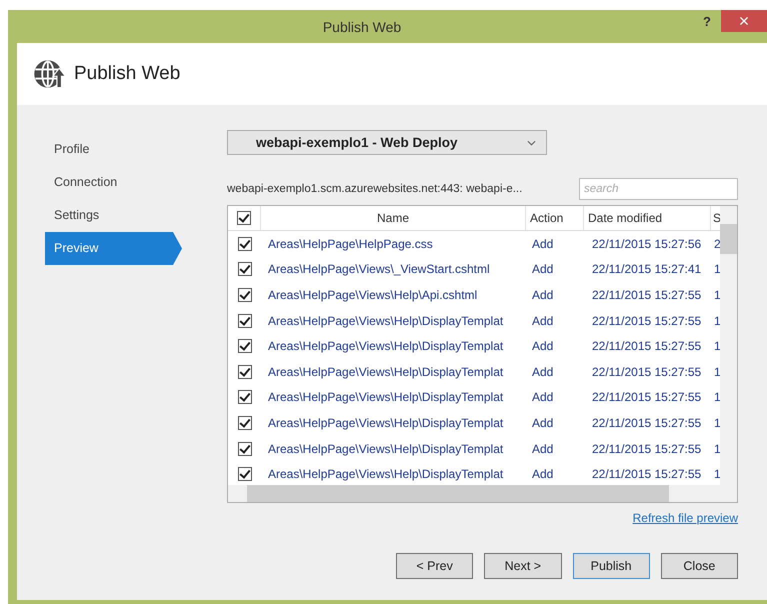  Describe the element at coordinates (482, 493) in the screenshot. I see `horizontal-scrollbar` at that location.